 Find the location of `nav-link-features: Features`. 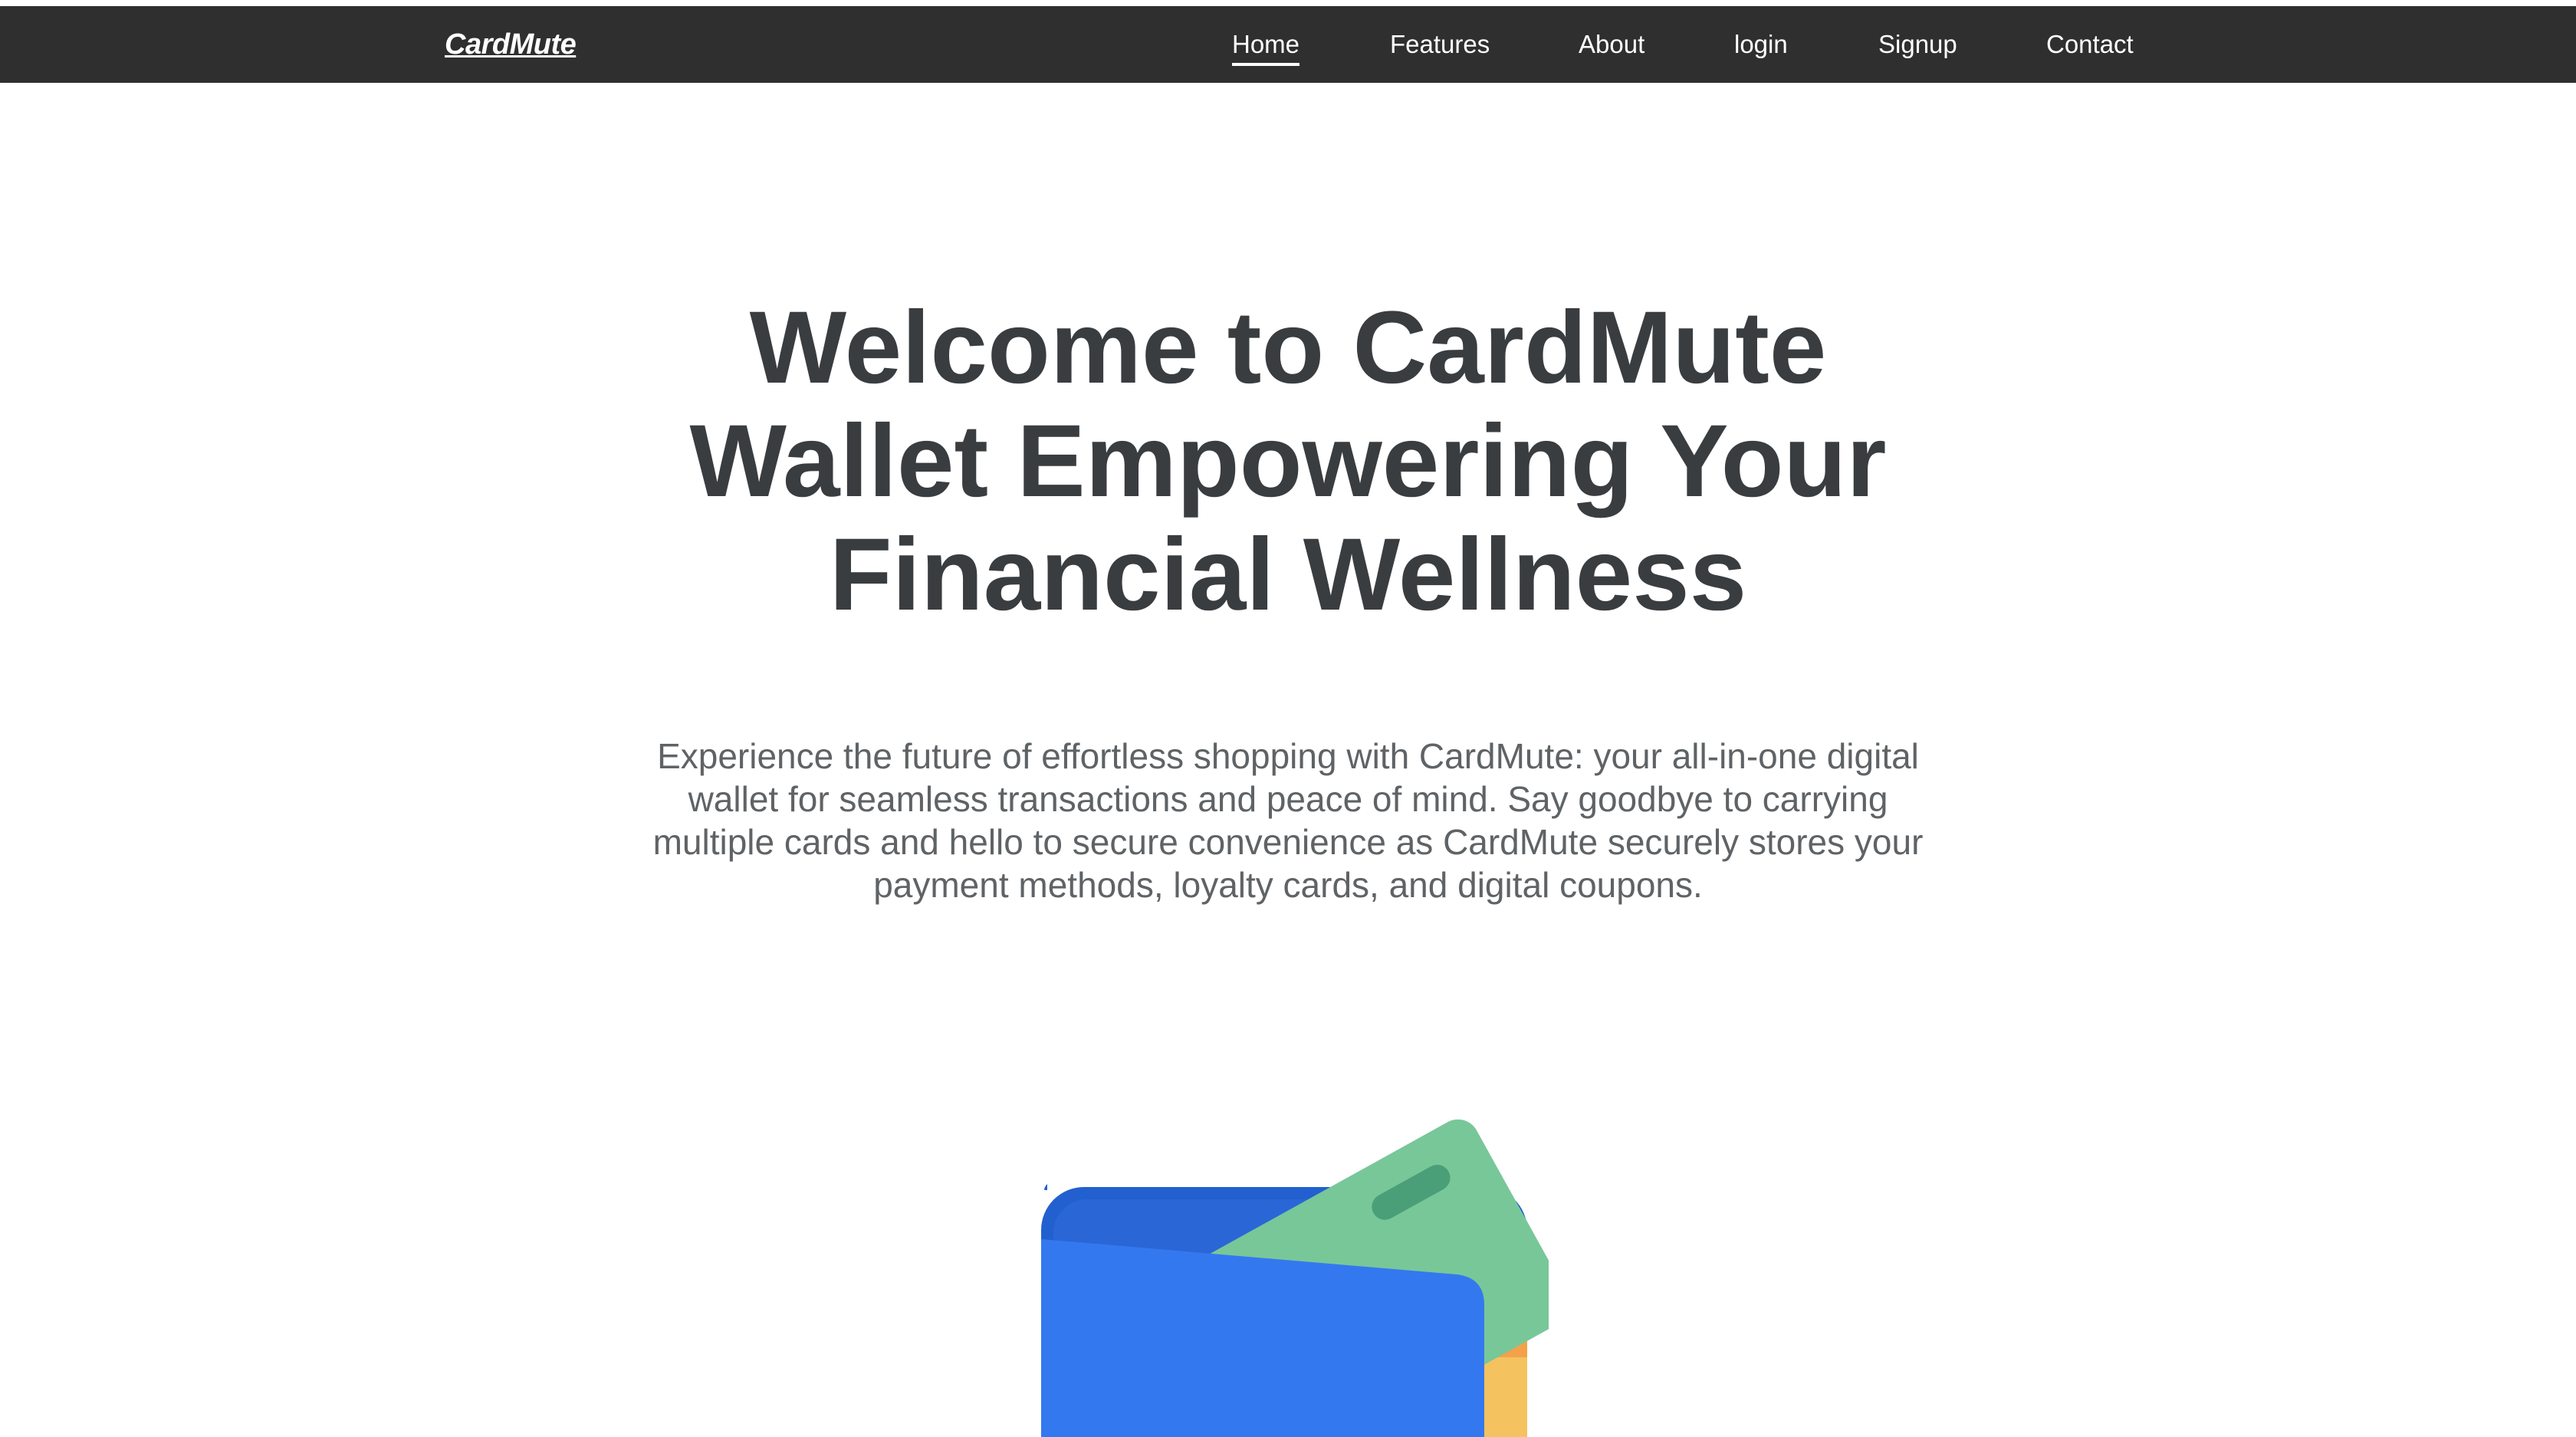

nav-link-features: Features is located at coordinates (1440, 44).